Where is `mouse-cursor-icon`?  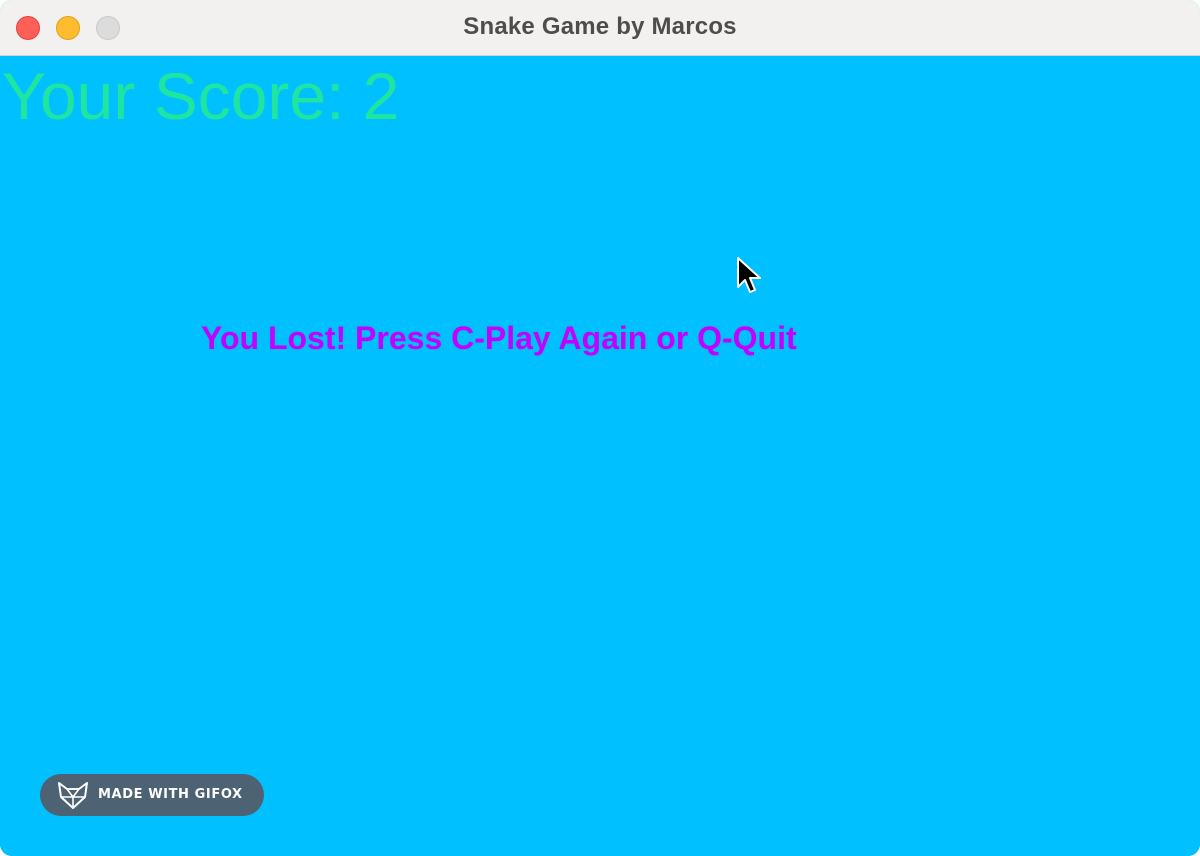 mouse-cursor-icon is located at coordinates (749, 275).